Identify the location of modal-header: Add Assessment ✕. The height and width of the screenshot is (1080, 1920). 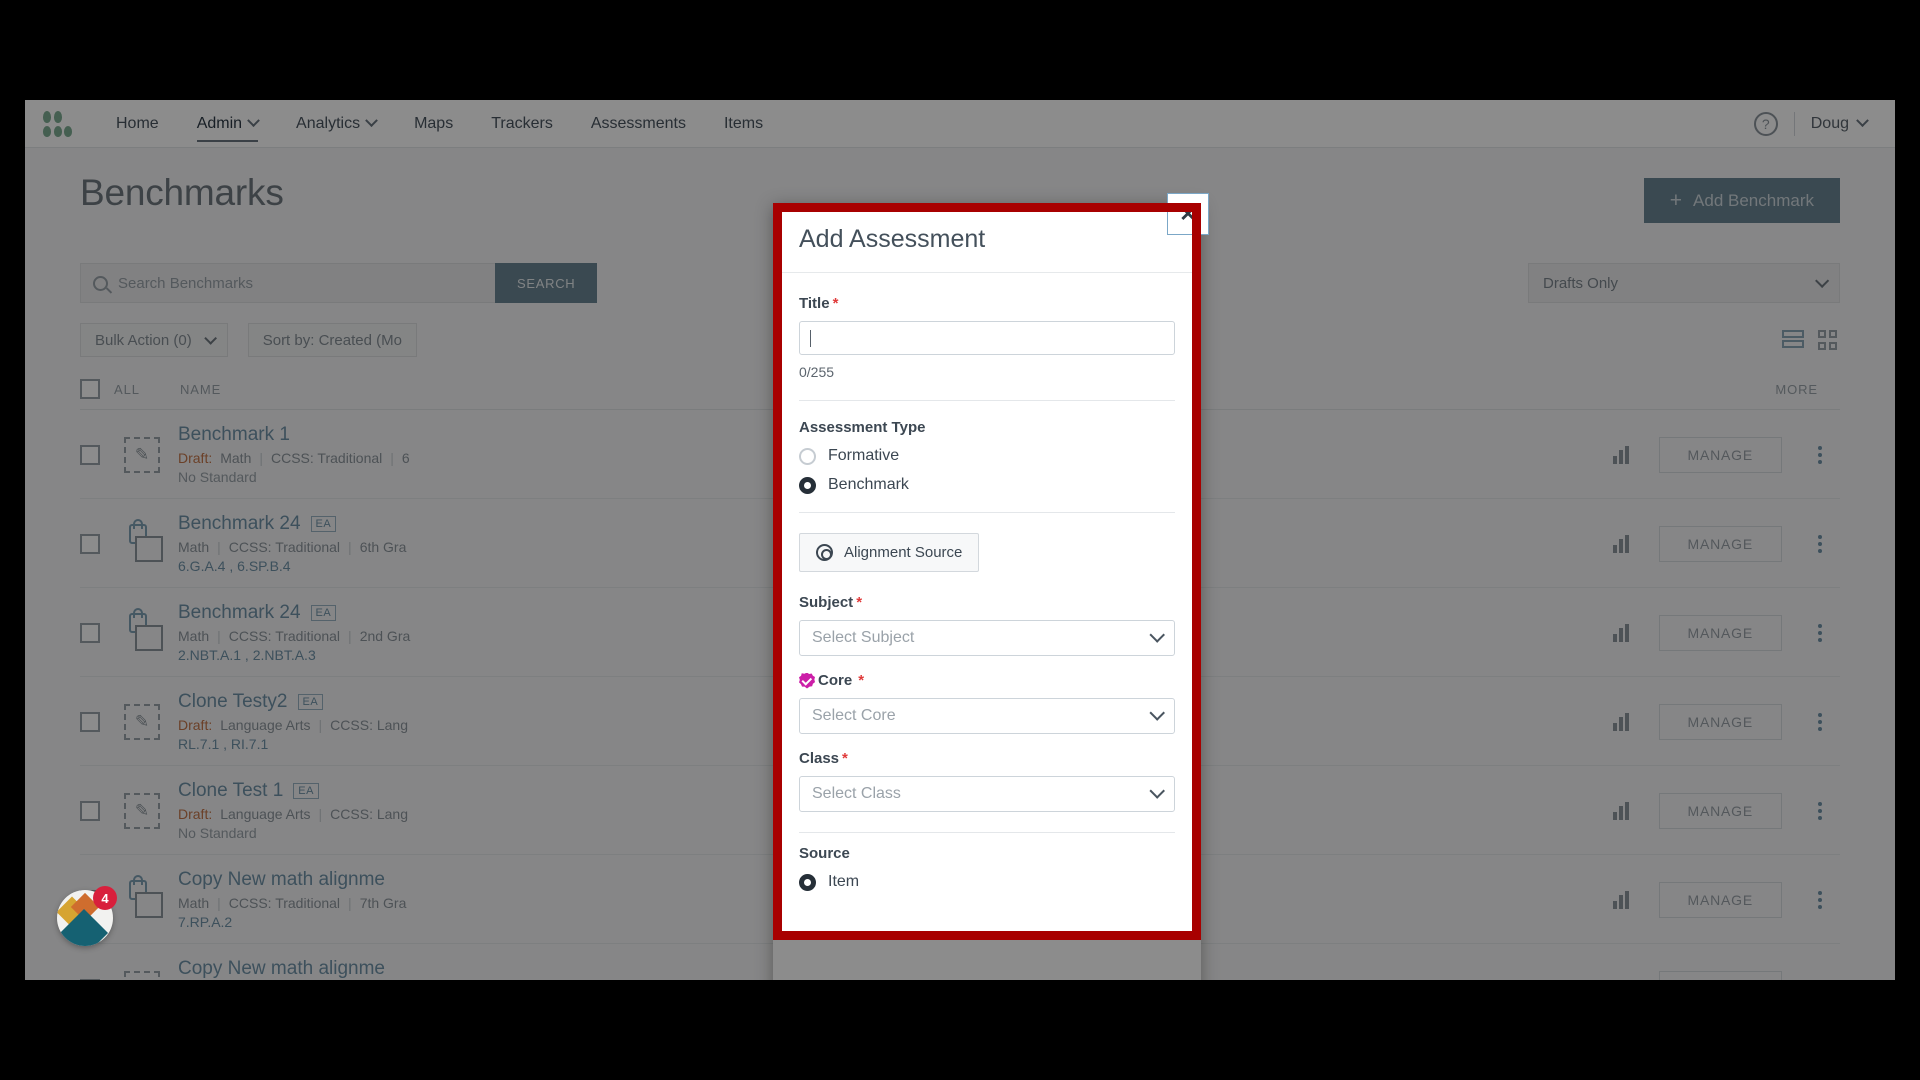
(991, 233).